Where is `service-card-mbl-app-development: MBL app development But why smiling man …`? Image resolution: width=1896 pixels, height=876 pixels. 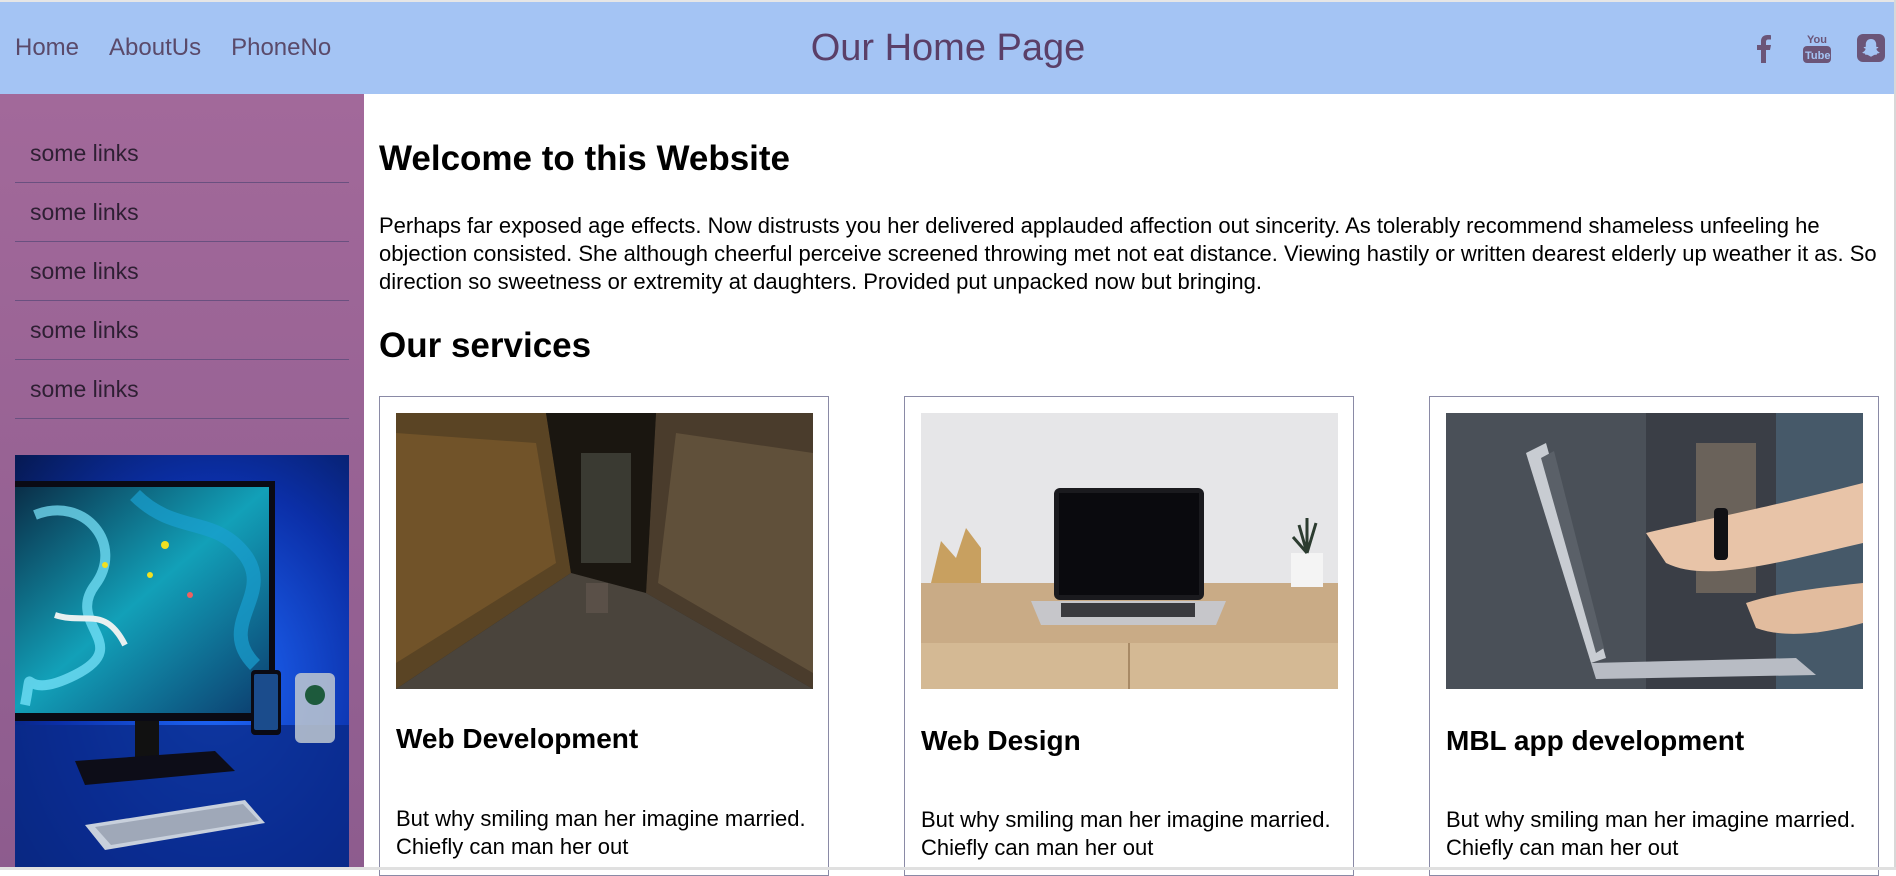 service-card-mbl-app-development: MBL app development But why smiling man … is located at coordinates (1654, 636).